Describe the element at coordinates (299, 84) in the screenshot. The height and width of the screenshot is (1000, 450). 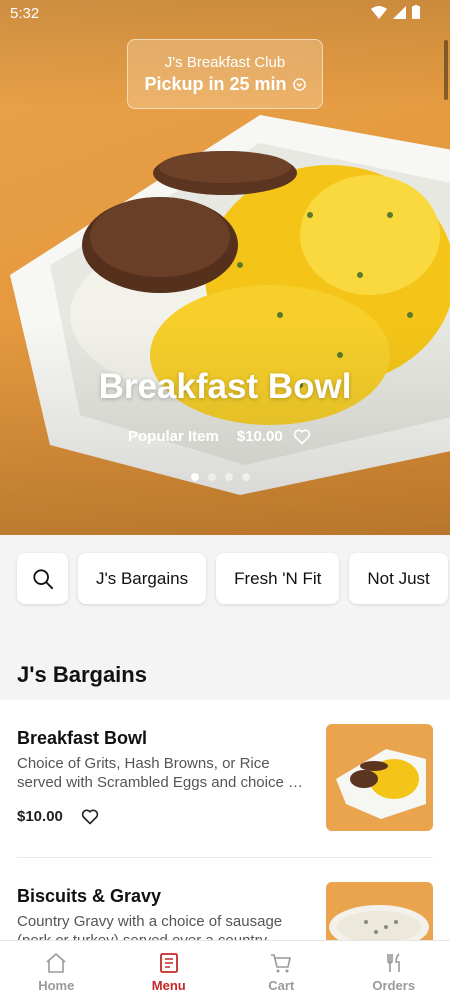
I see `chevron-down-circle-icon` at that location.